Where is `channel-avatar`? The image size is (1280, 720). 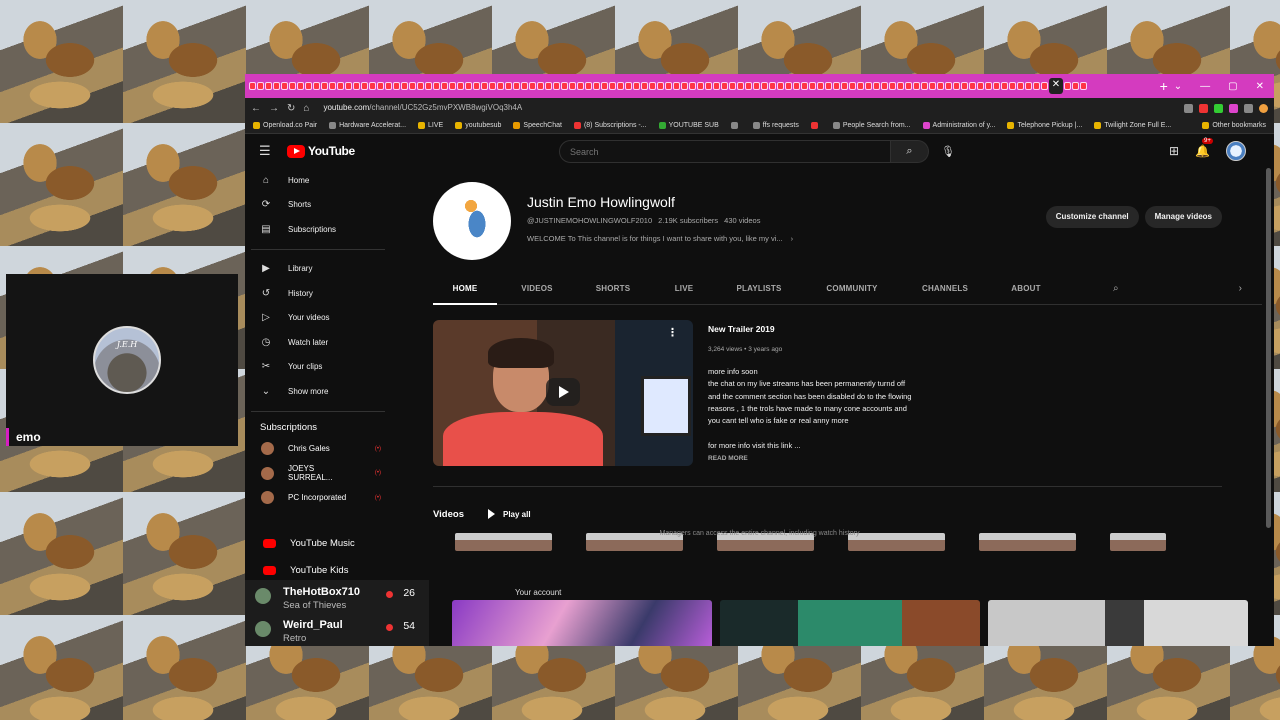 channel-avatar is located at coordinates (472, 221).